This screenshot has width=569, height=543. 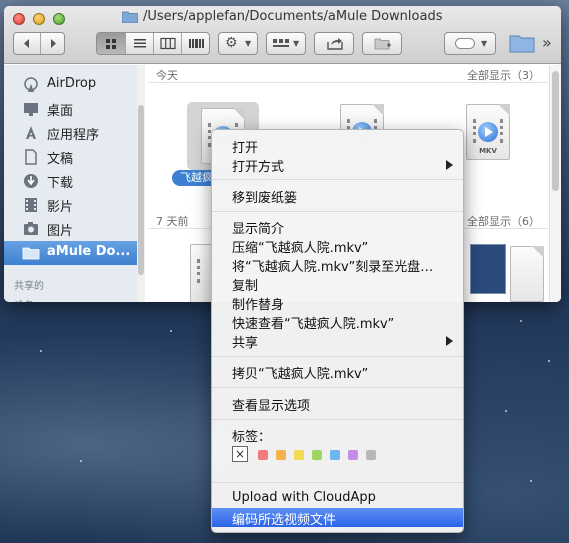 I want to click on documents-icon, so click(x=31, y=157).